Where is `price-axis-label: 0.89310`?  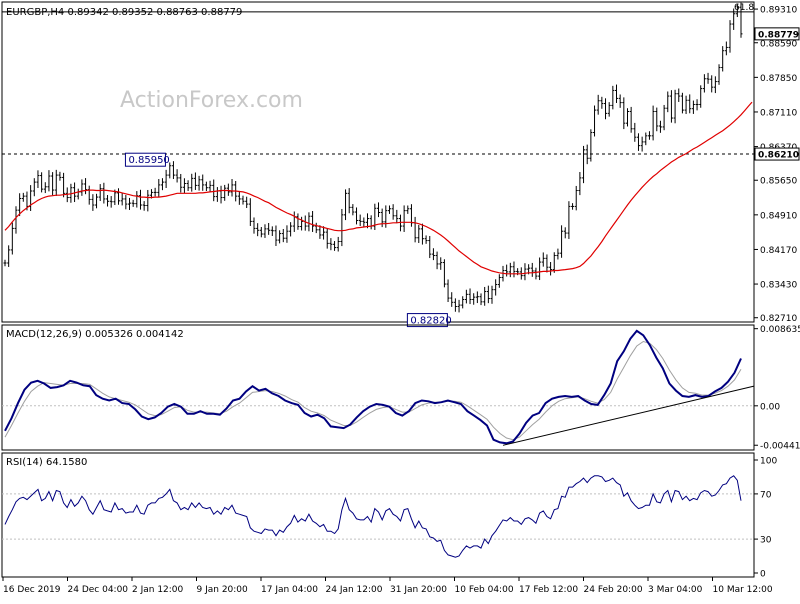 price-axis-label: 0.89310 is located at coordinates (778, 11).